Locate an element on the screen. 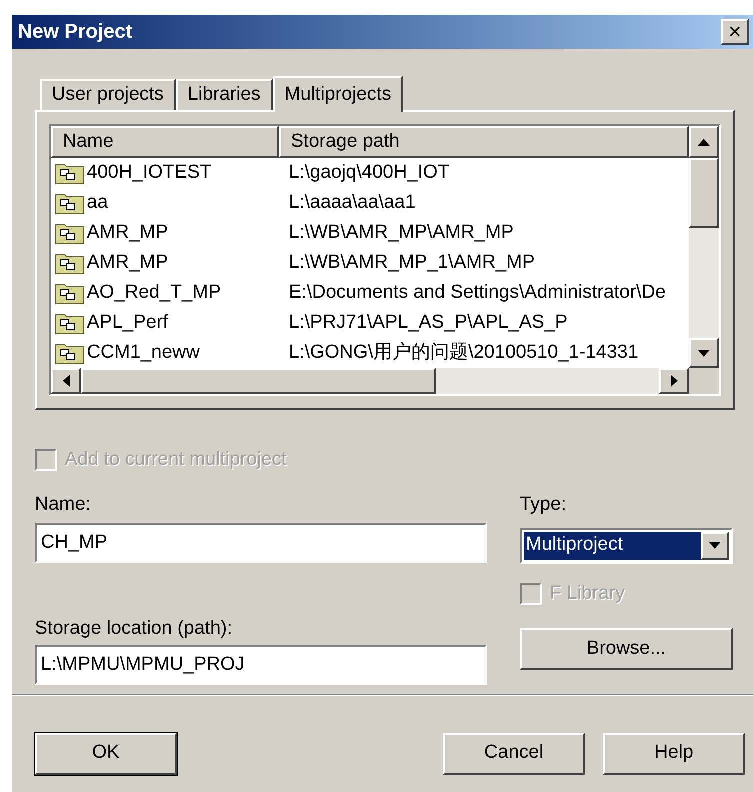 The image size is (753, 792). selected-option: Multiproject is located at coordinates (612, 546).